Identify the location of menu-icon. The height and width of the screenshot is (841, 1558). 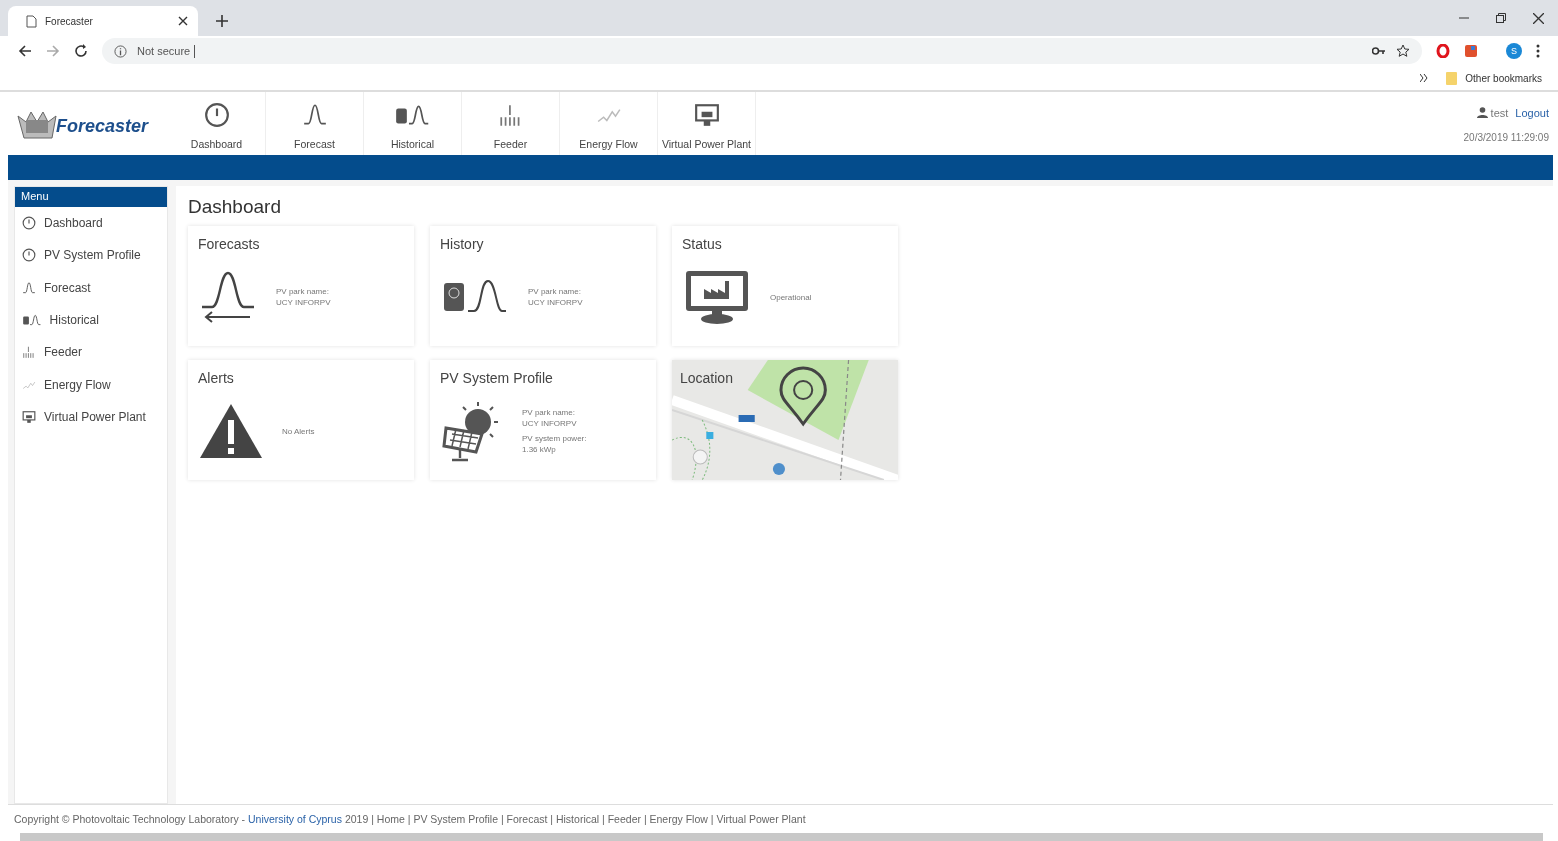
(1538, 51).